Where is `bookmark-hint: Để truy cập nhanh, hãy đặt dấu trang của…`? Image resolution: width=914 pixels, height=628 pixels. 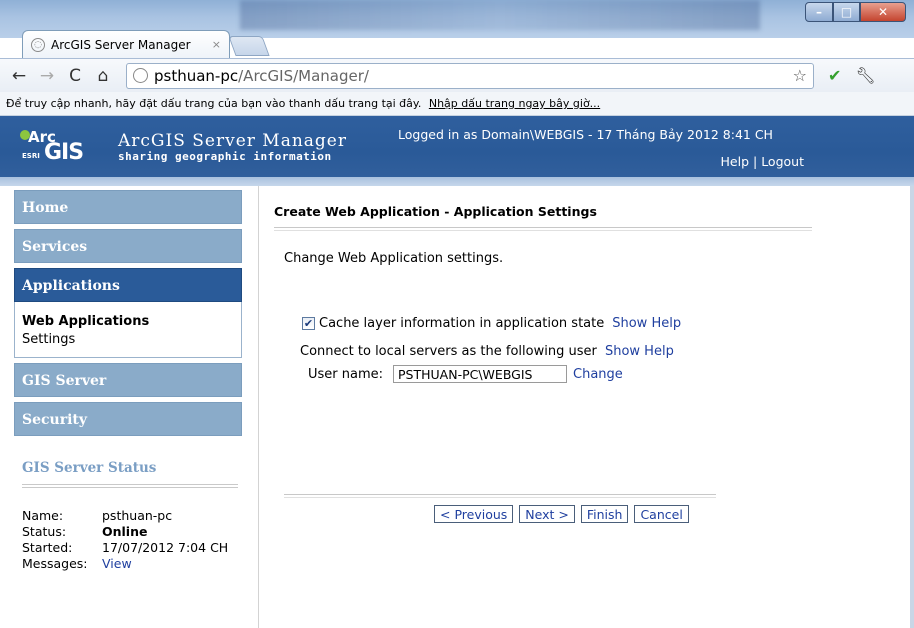 bookmark-hint: Để truy cập nhanh, hãy đặt dấu trang của… is located at coordinates (214, 103).